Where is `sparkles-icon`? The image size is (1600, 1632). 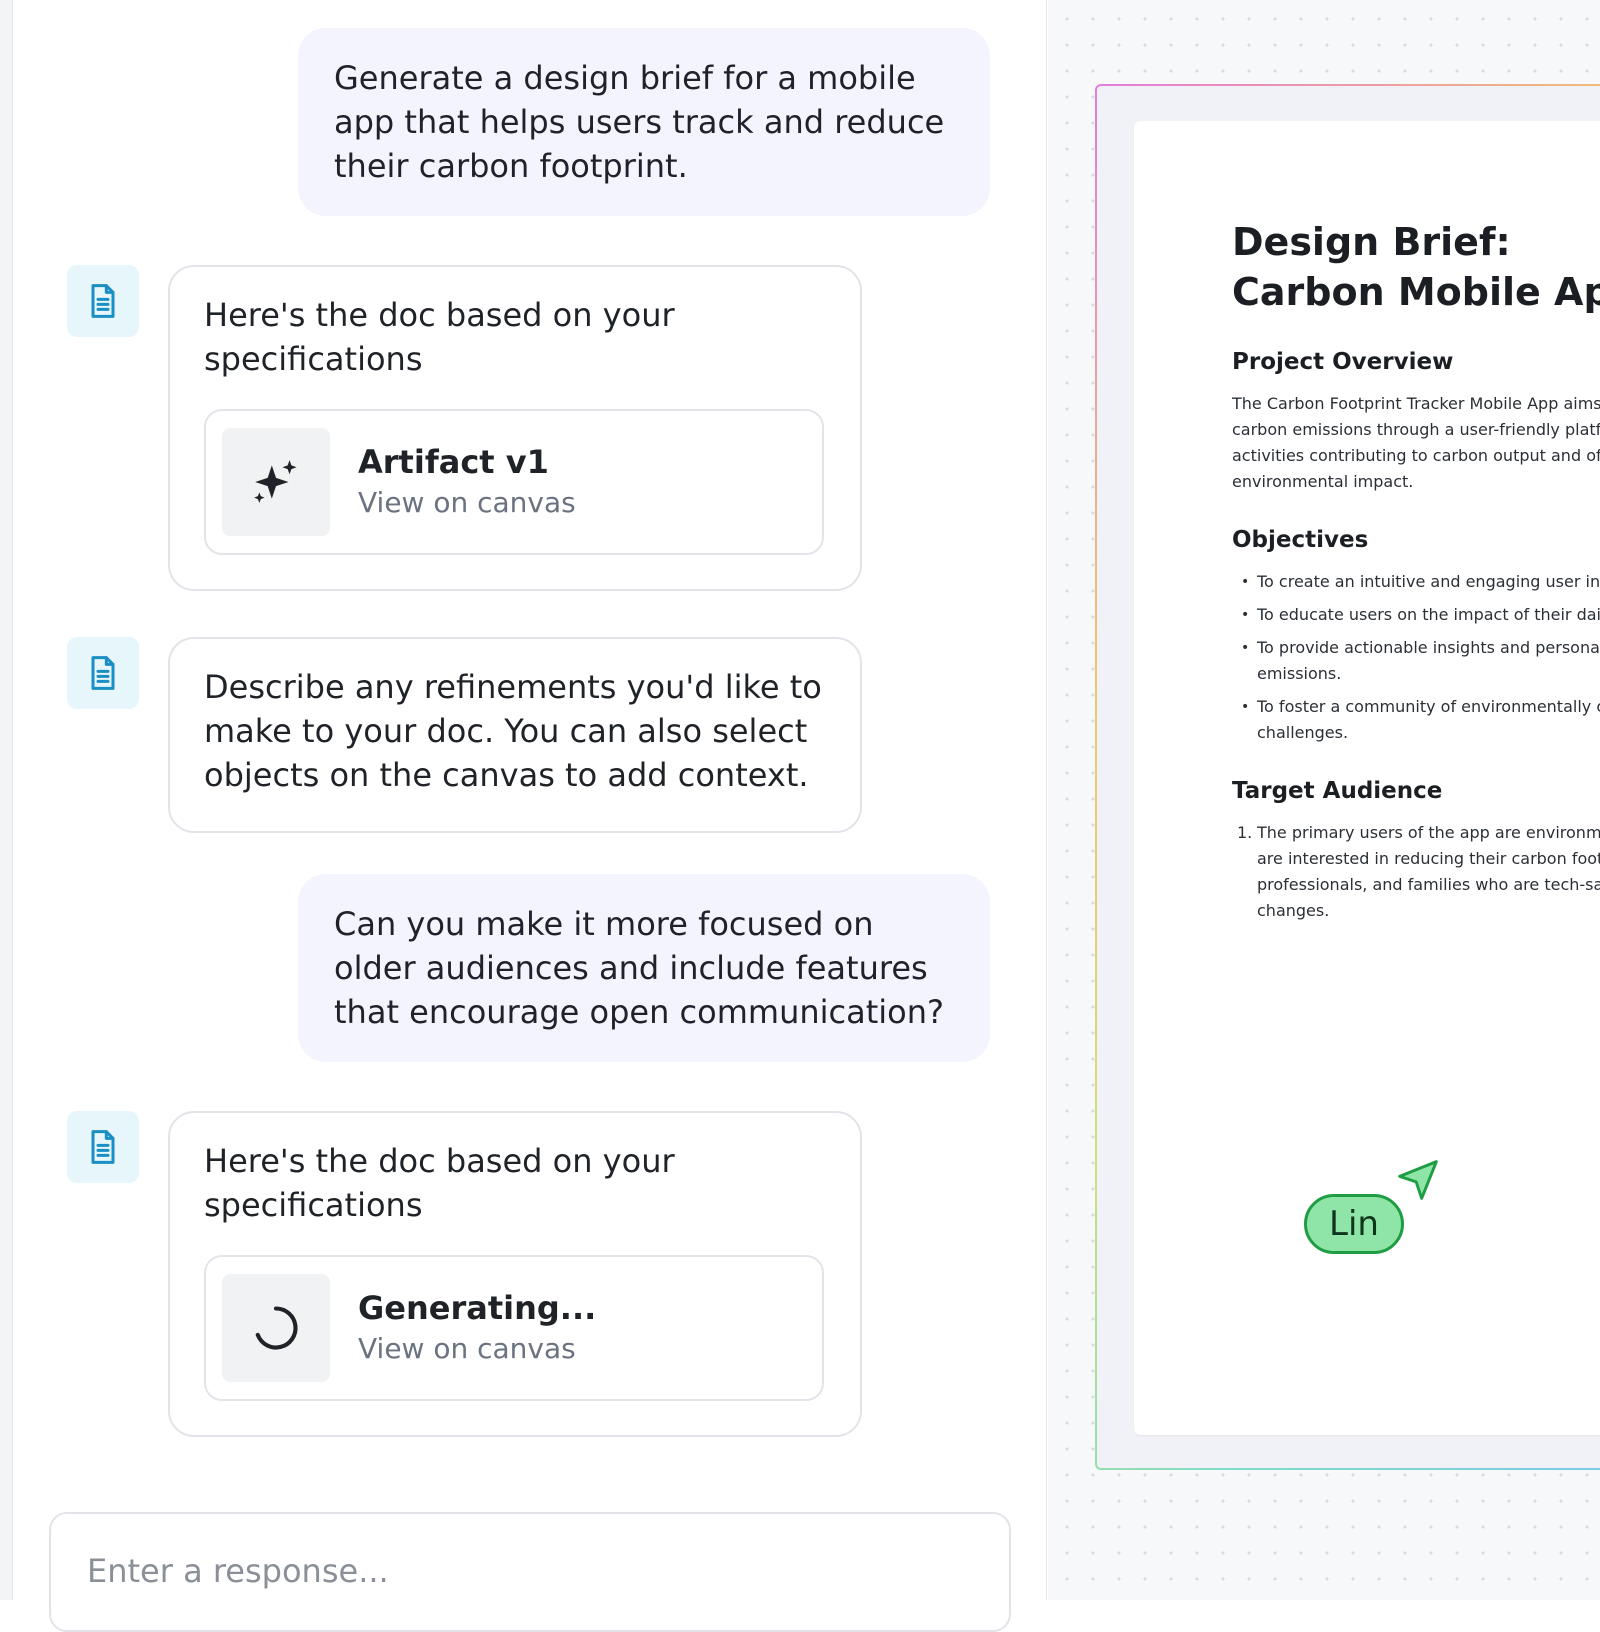
sparkles-icon is located at coordinates (276, 482).